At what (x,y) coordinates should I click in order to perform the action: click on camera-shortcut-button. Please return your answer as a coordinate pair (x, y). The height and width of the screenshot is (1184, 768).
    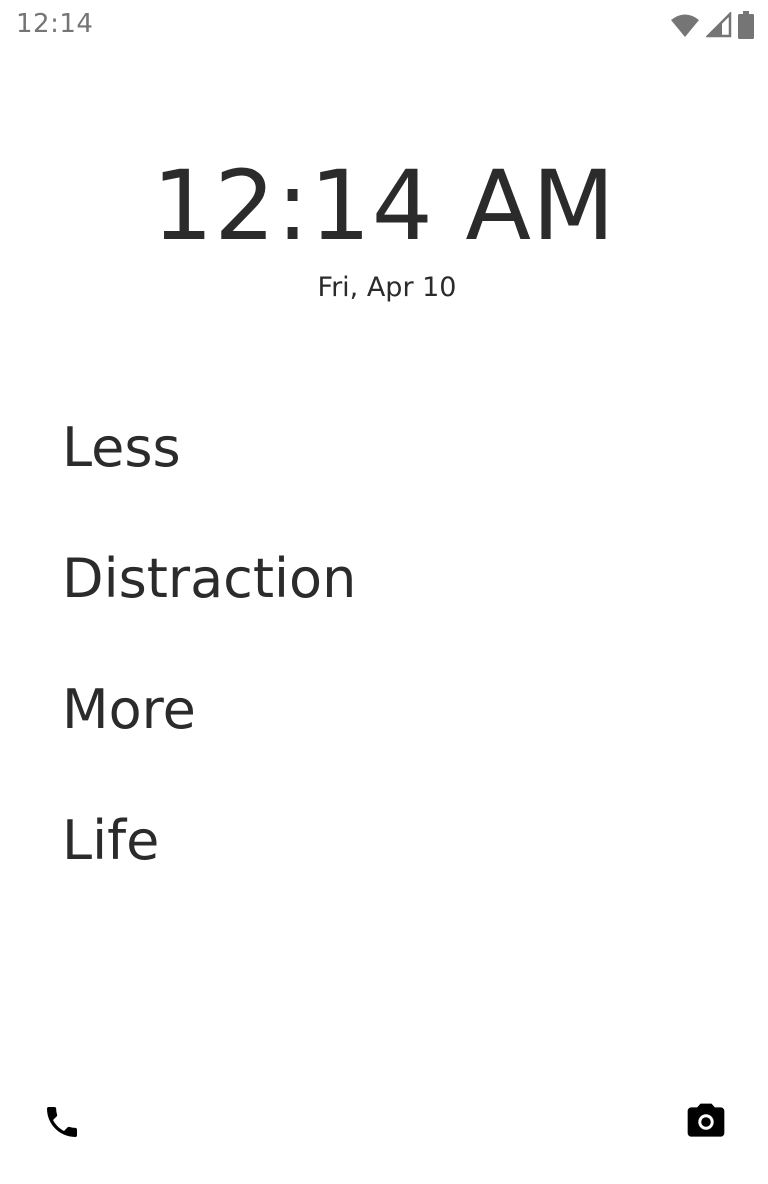
    Looking at the image, I should click on (706, 1124).